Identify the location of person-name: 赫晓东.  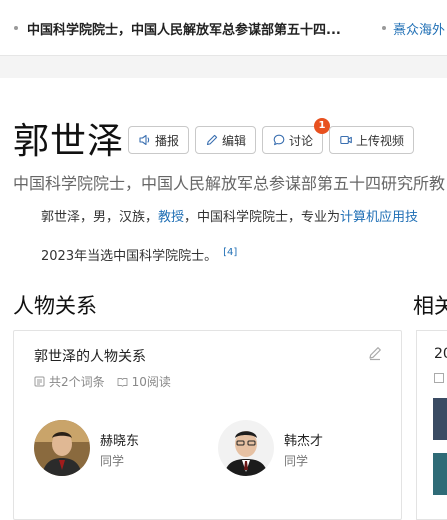
(119, 439).